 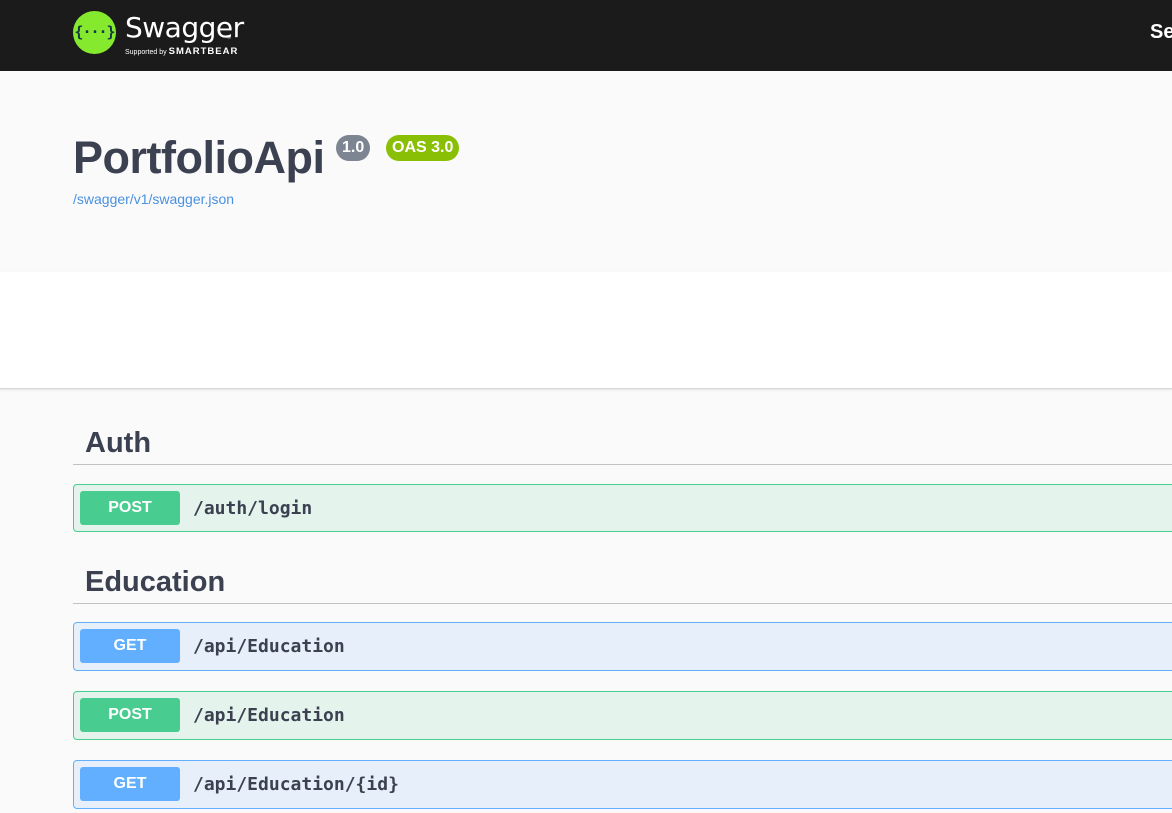 I want to click on tag-name: Education, so click(x=155, y=582).